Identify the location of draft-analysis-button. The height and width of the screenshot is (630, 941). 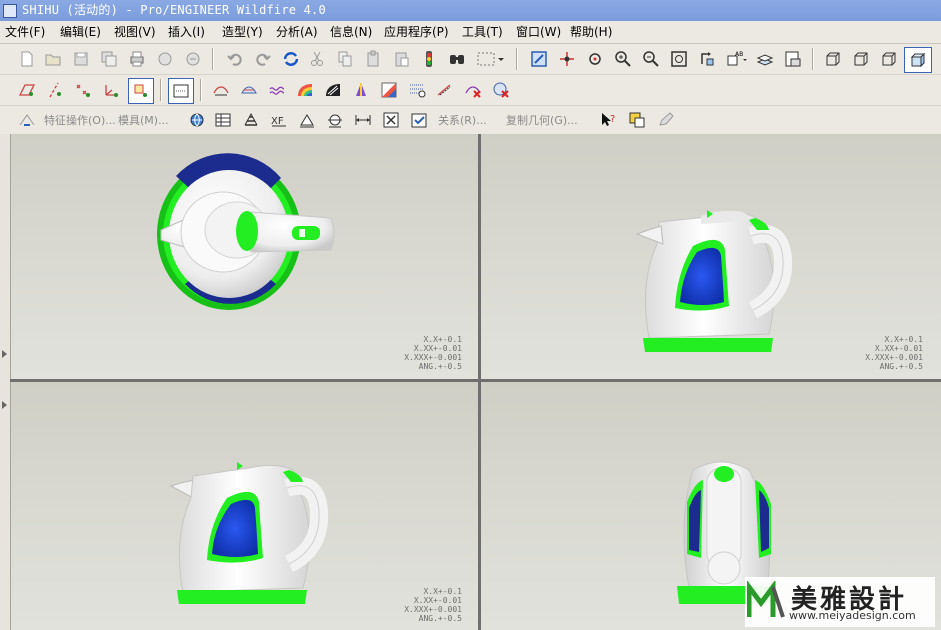
(361, 90).